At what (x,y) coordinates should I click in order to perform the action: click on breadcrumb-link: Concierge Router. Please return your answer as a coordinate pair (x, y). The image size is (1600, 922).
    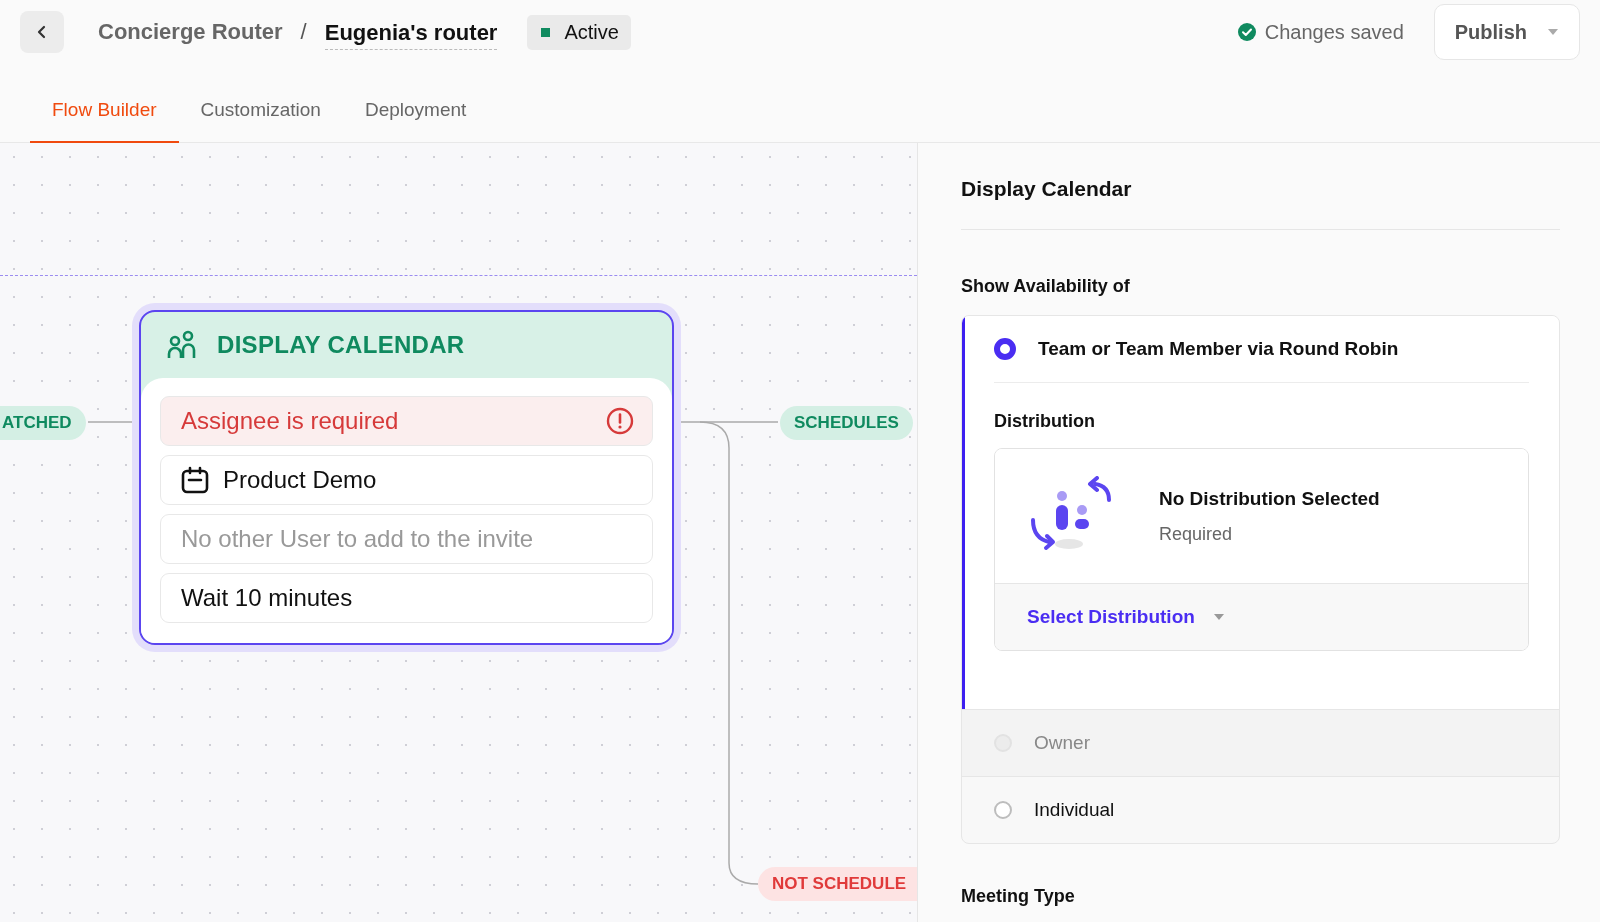
    Looking at the image, I should click on (190, 32).